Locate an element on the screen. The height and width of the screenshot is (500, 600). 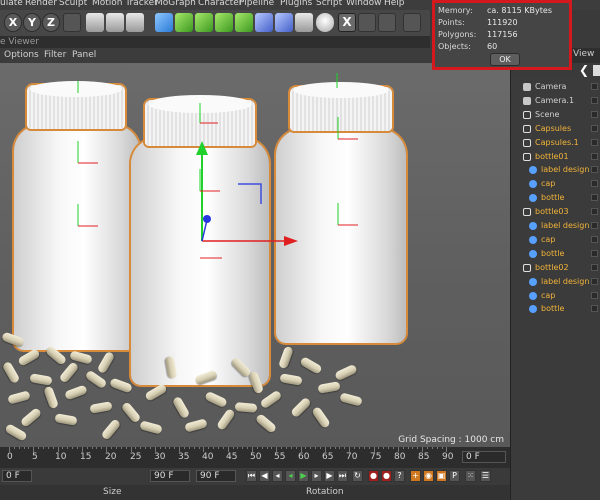
next-frame-button: ▸ is located at coordinates (316, 476).